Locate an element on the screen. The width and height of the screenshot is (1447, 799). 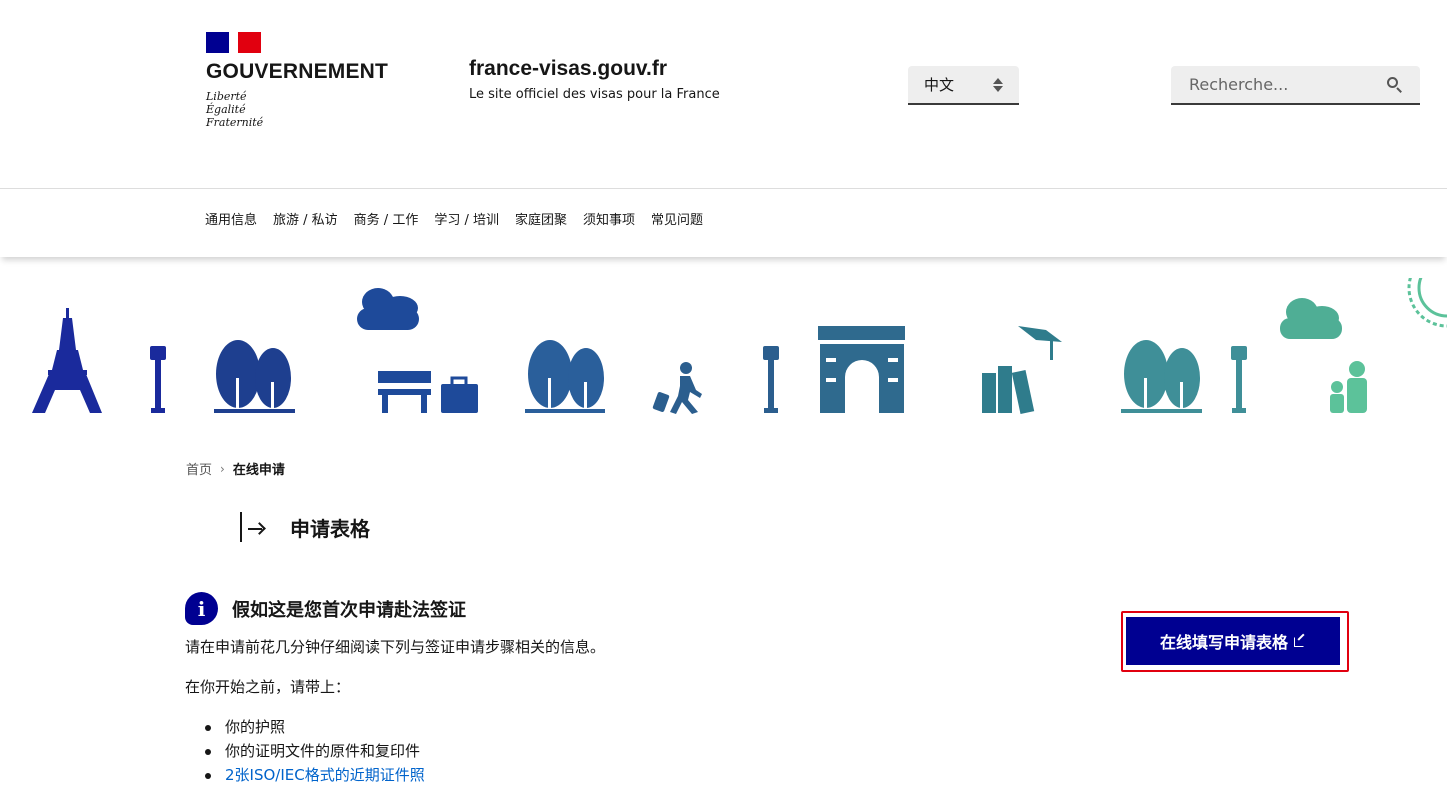
nav-item-faq: 常见问题 is located at coordinates (685, 218).